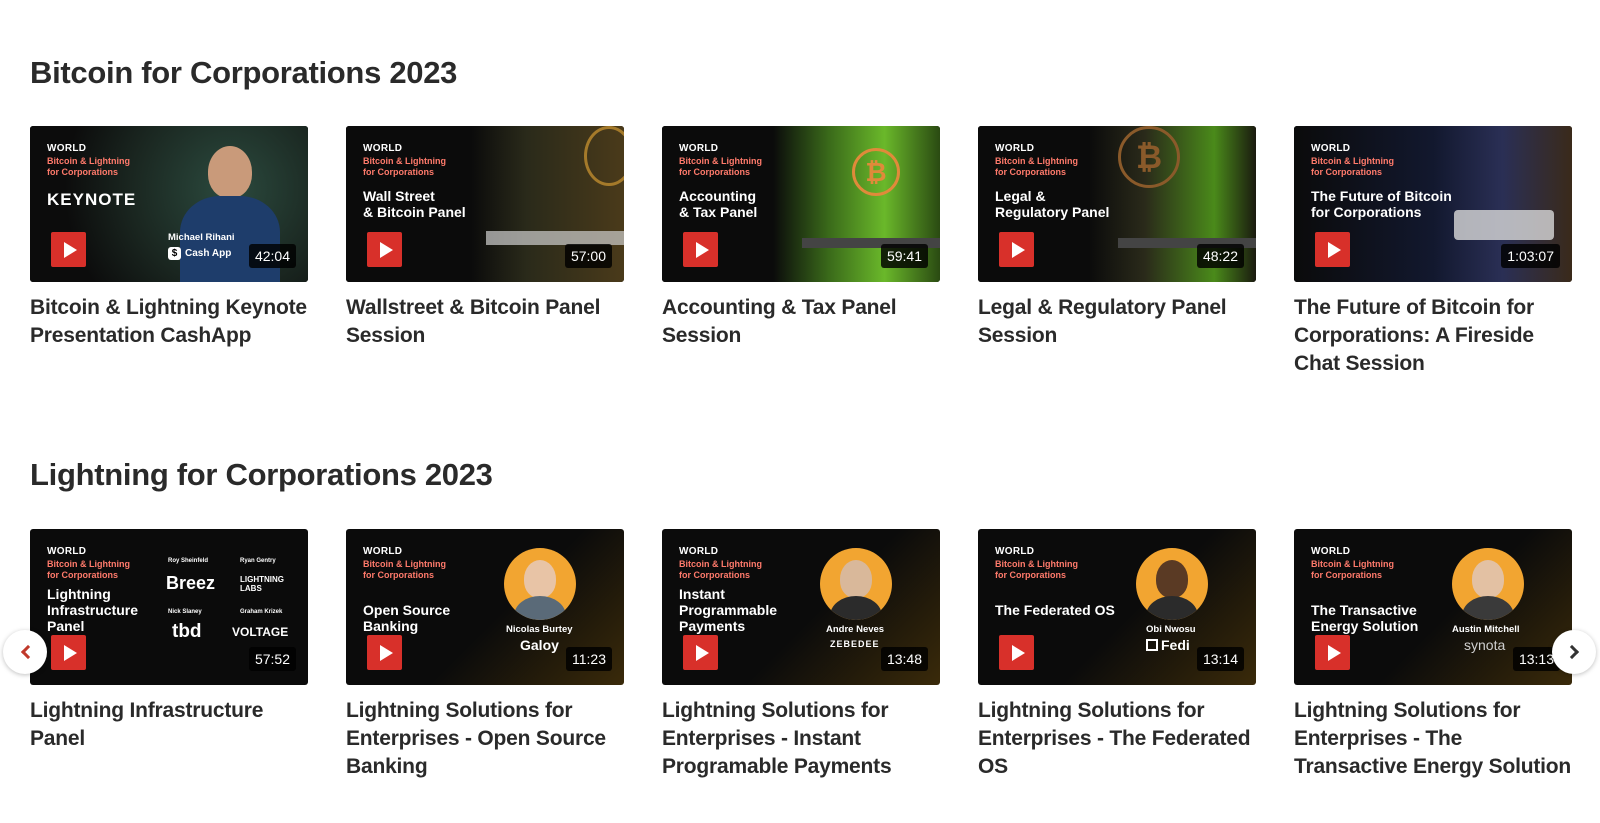 This screenshot has height=823, width=1600. Describe the element at coordinates (261, 474) in the screenshot. I see `section-title: Lightning for Corporations 2023` at that location.